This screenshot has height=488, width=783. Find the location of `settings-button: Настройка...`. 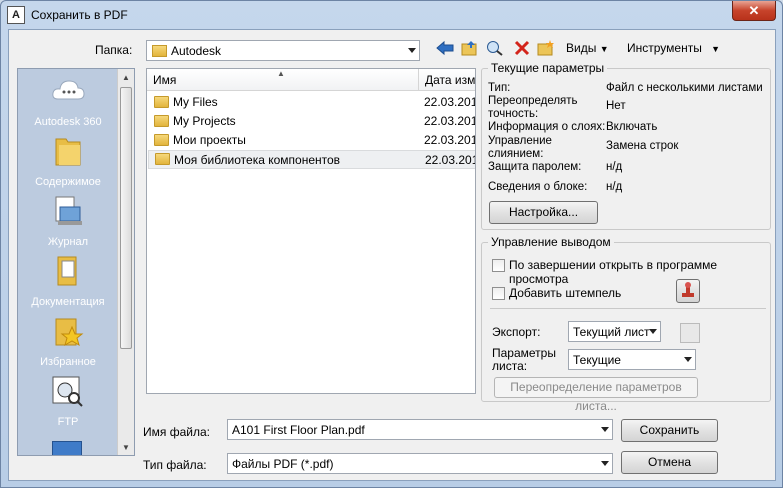

settings-button: Настройка... is located at coordinates (543, 212).